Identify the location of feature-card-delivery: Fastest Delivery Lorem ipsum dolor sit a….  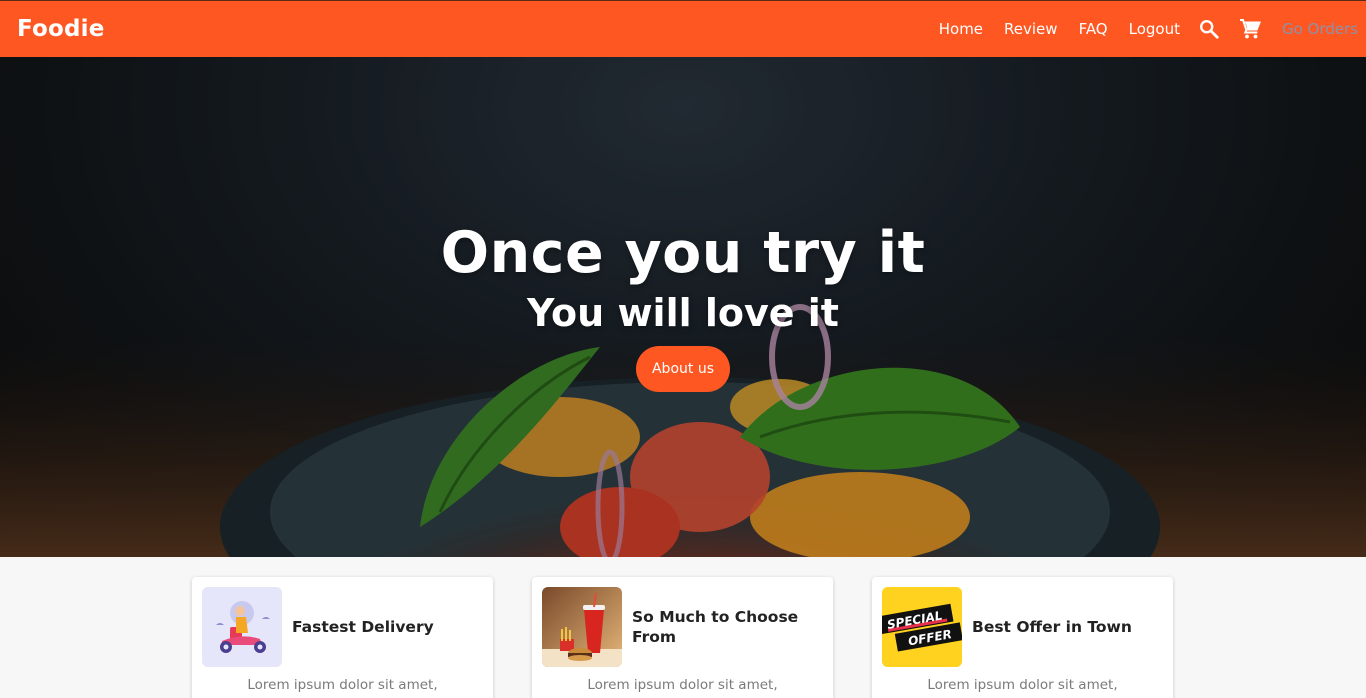
(342, 637).